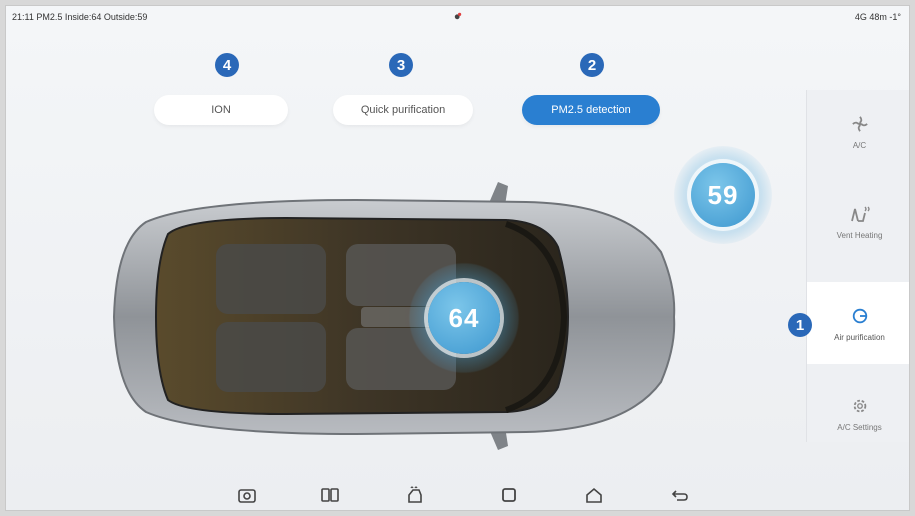 The width and height of the screenshot is (915, 516). What do you see at coordinates (592, 65) in the screenshot?
I see `badge-2: 2` at bounding box center [592, 65].